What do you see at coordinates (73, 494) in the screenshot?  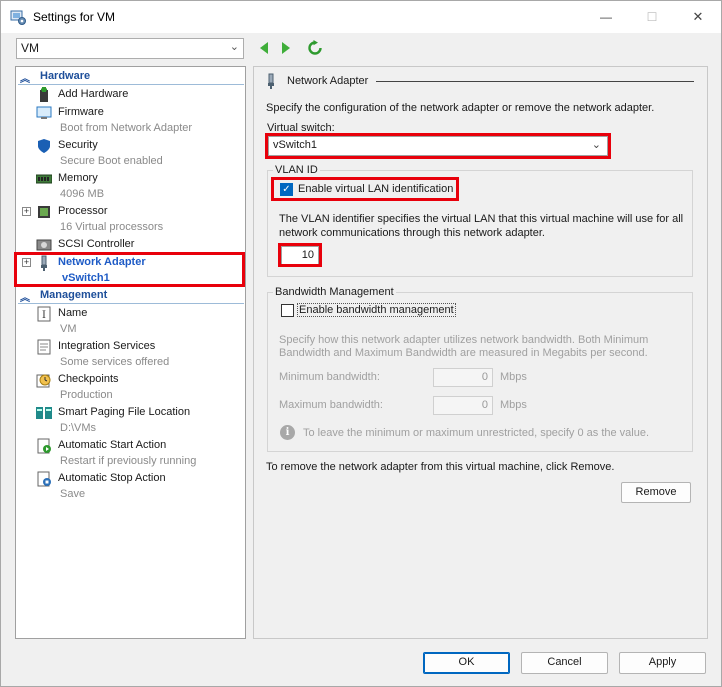 I see `tree-item-detail: Save` at bounding box center [73, 494].